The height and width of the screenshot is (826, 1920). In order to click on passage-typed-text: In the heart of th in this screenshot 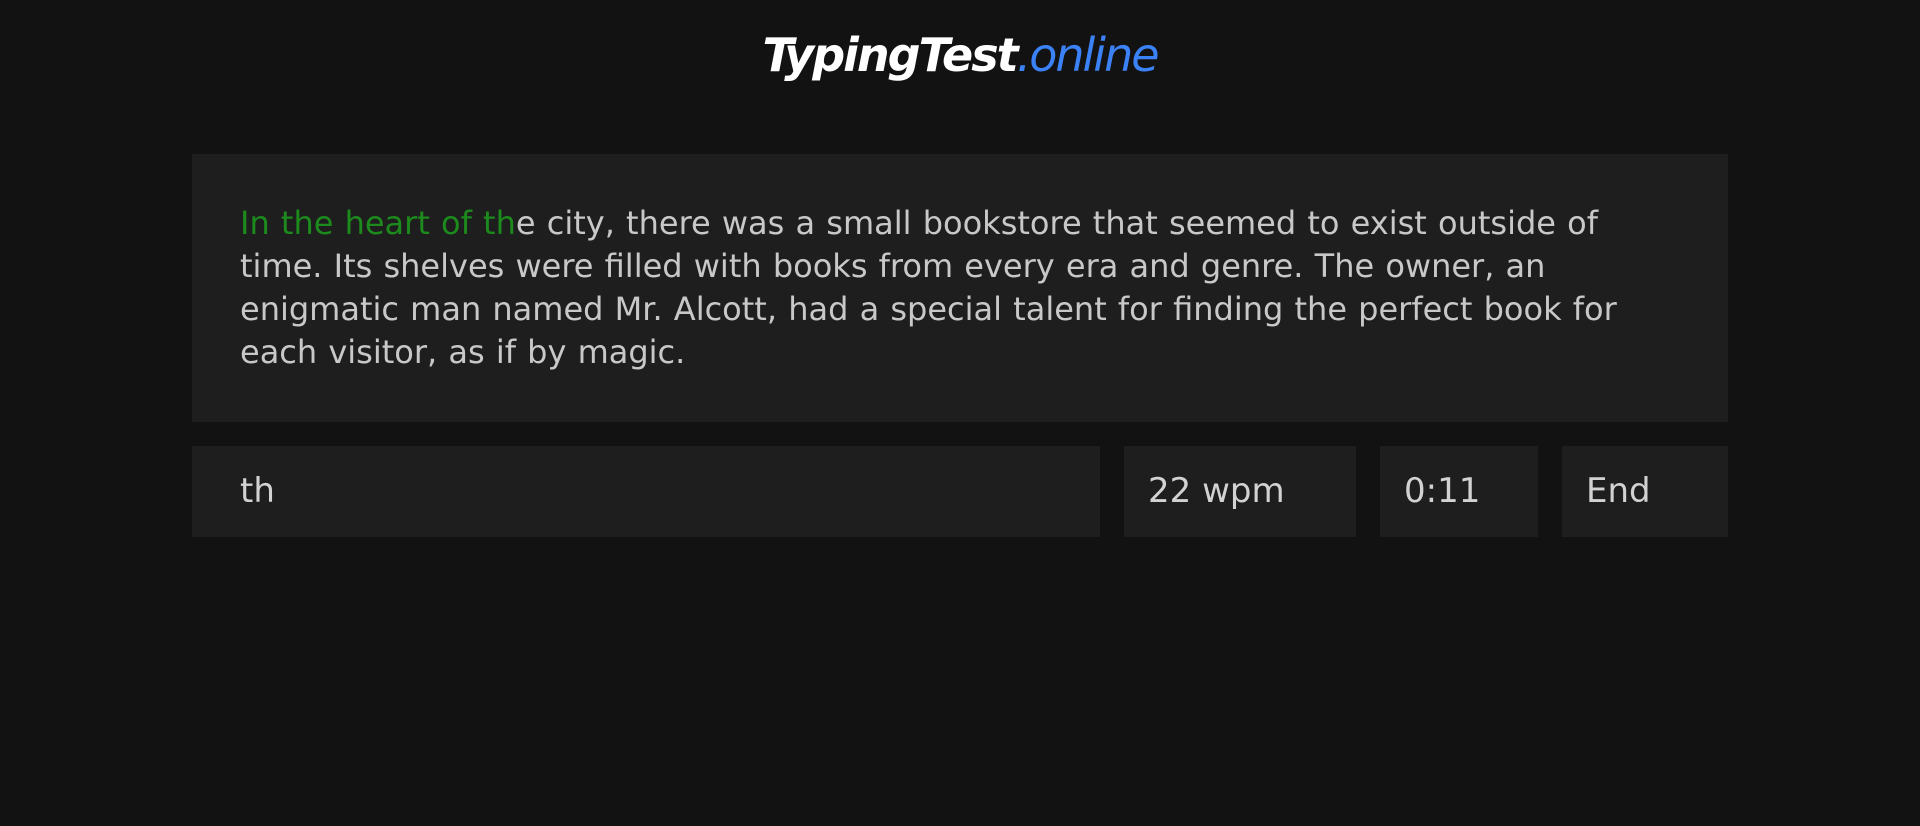, I will do `click(378, 223)`.